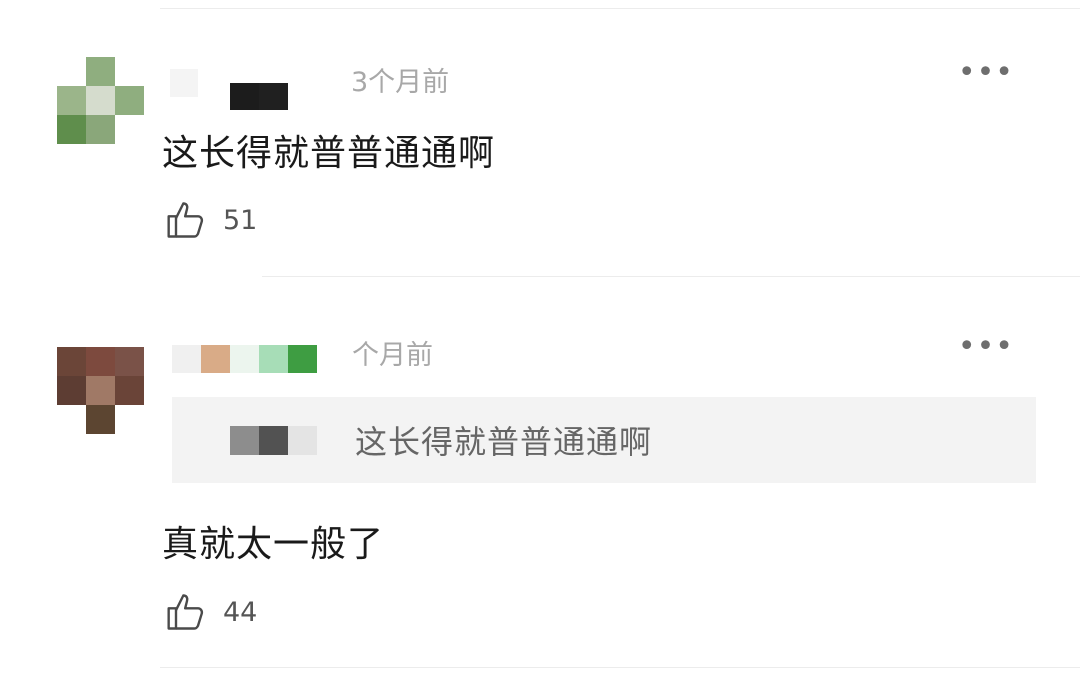 This screenshot has width=1080, height=681. I want to click on like-button: 51, so click(211, 220).